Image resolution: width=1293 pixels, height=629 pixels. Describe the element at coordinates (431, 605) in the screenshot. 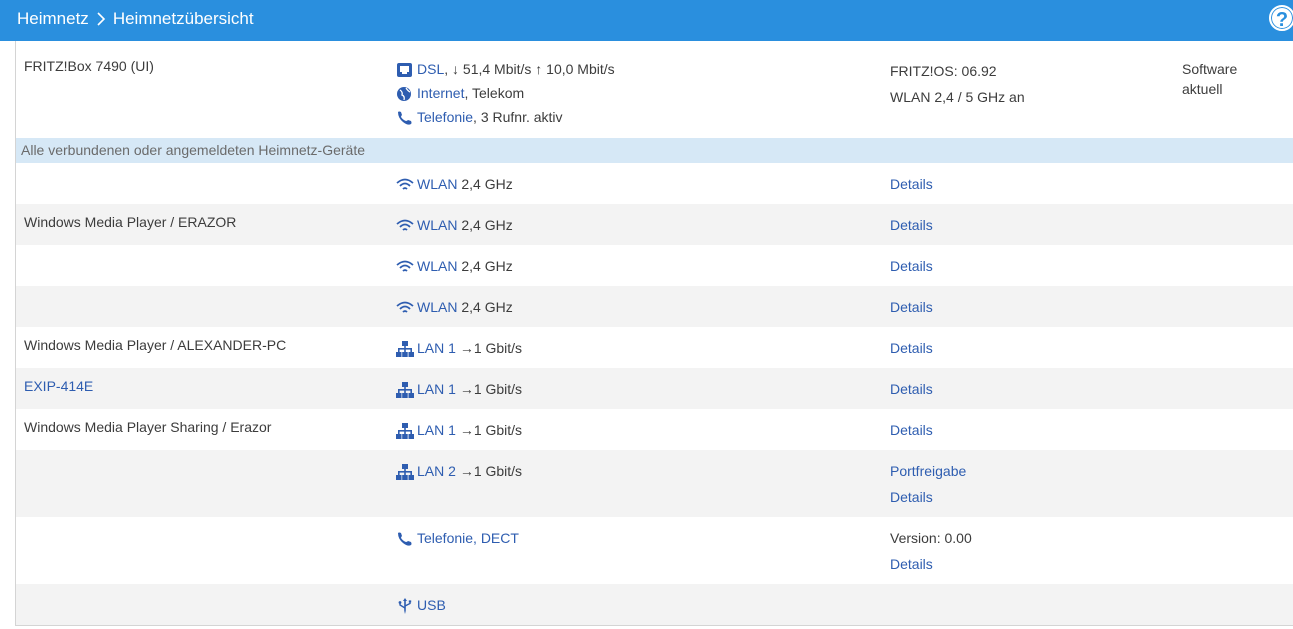

I see `connection-link: USB` at that location.